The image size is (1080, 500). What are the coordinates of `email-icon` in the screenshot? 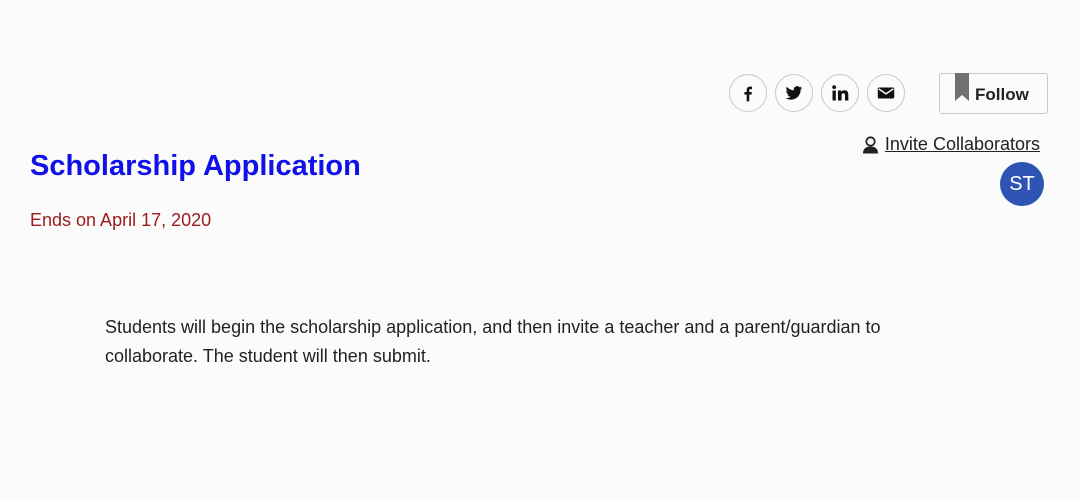 It's located at (886, 93).